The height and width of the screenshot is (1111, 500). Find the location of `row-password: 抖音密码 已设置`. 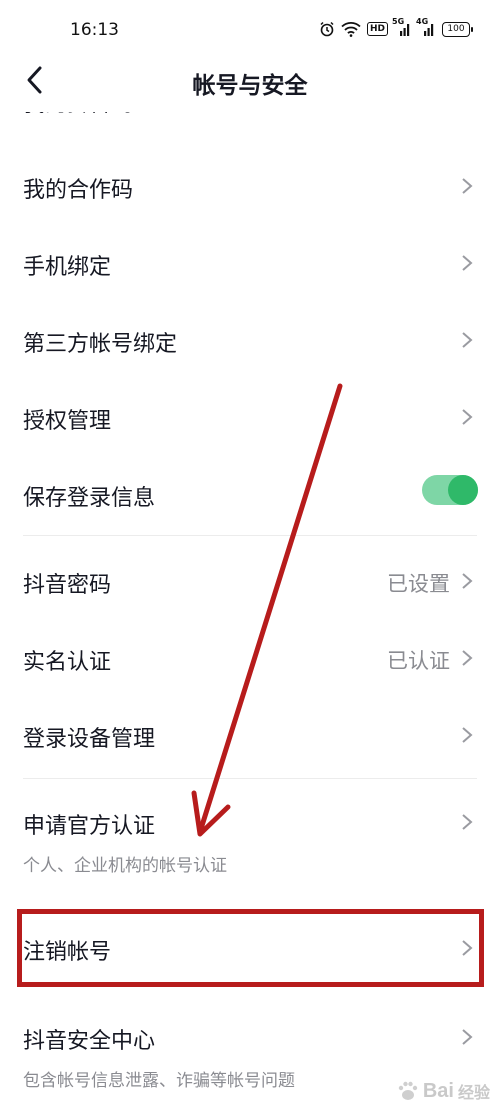

row-password: 抖音密码 已设置 is located at coordinates (250, 581).